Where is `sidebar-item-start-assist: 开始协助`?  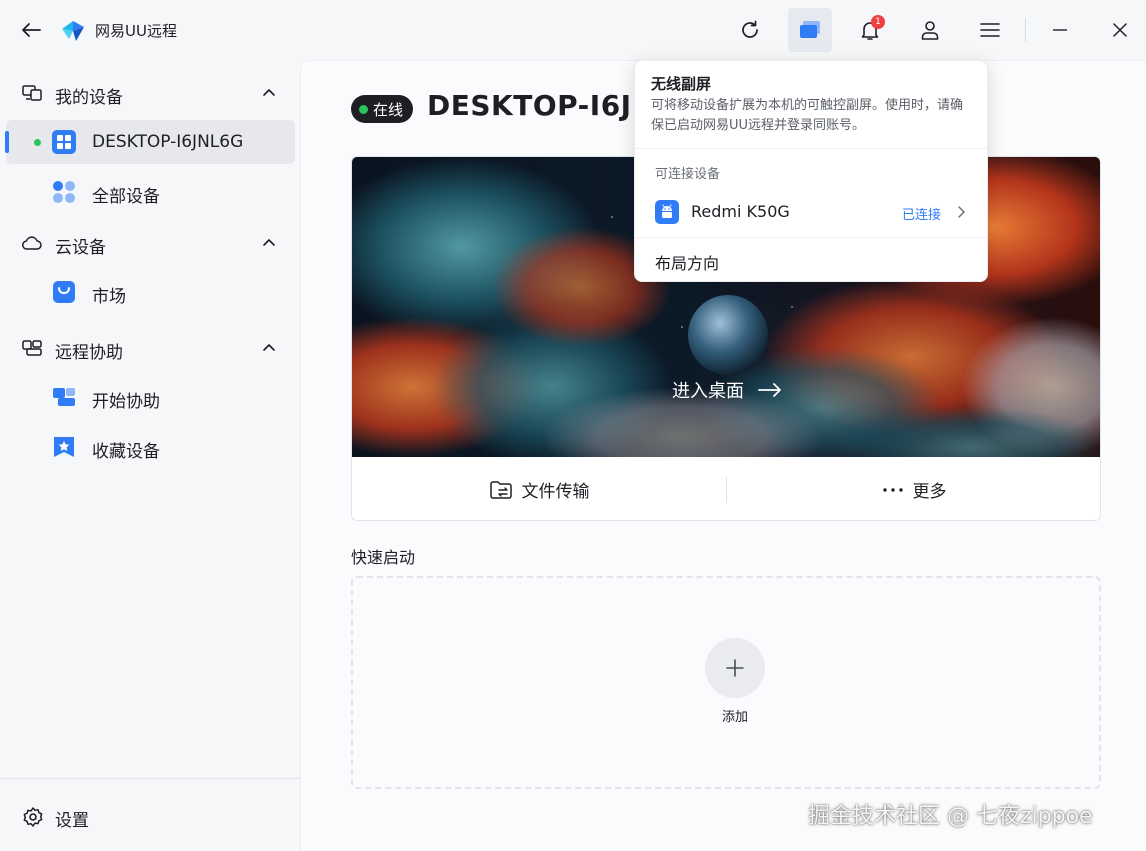 sidebar-item-start-assist: 开始协助 is located at coordinates (150, 397).